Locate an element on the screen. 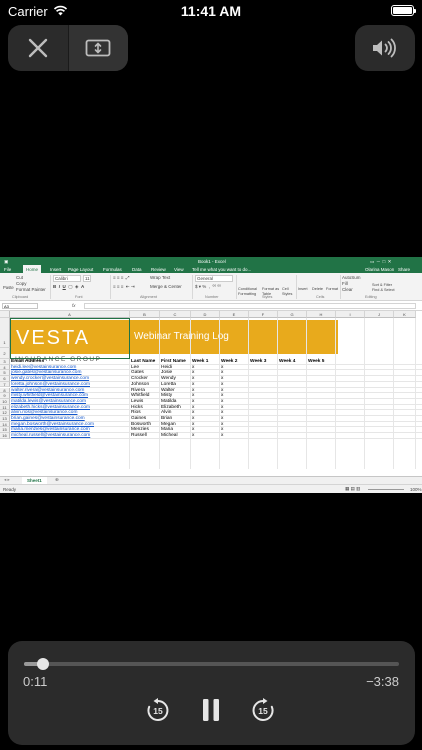  tab-page-layout: Page Layout is located at coordinates (80, 269).